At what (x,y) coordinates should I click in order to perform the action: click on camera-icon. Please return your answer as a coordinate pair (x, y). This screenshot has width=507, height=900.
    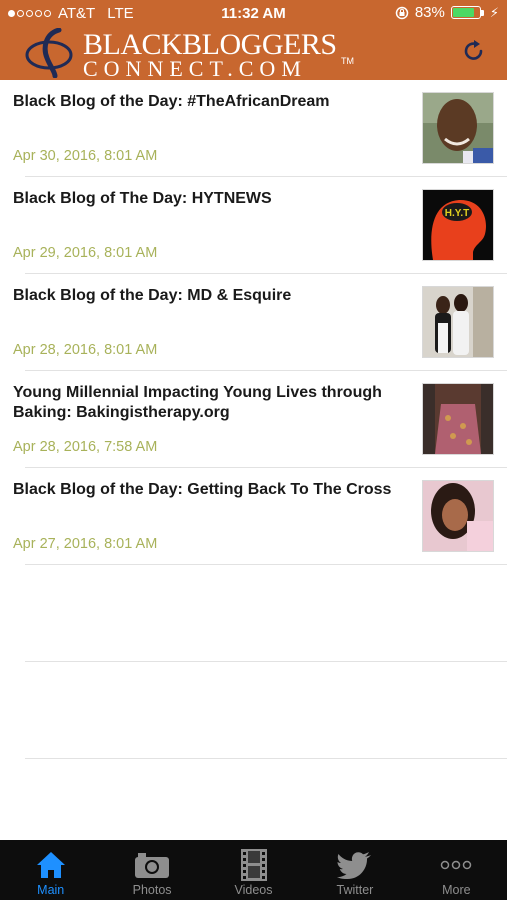
    Looking at the image, I should click on (152, 865).